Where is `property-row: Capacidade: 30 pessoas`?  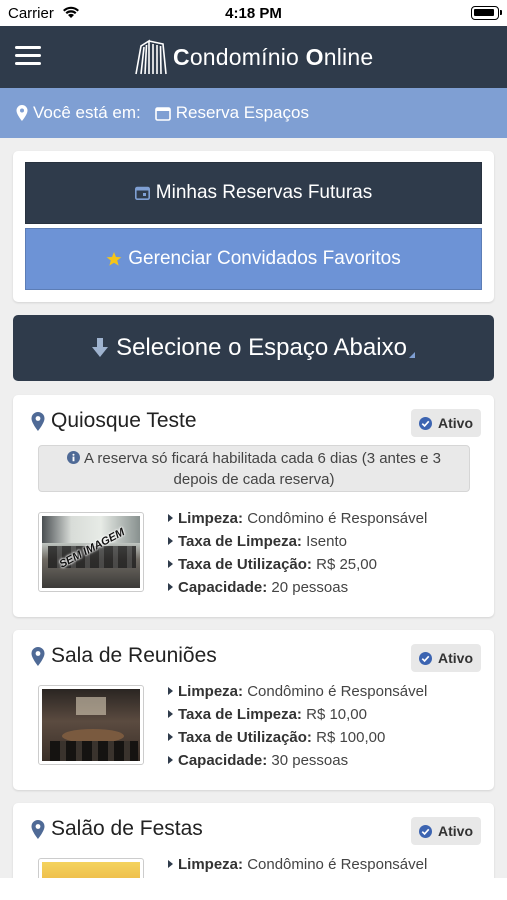 property-row: Capacidade: 30 pessoas is located at coordinates (297, 760).